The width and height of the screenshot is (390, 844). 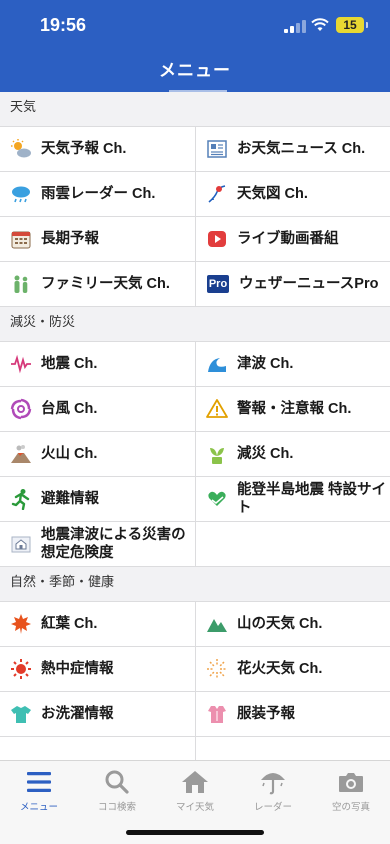 I want to click on mountain-icon, so click(x=217, y=624).